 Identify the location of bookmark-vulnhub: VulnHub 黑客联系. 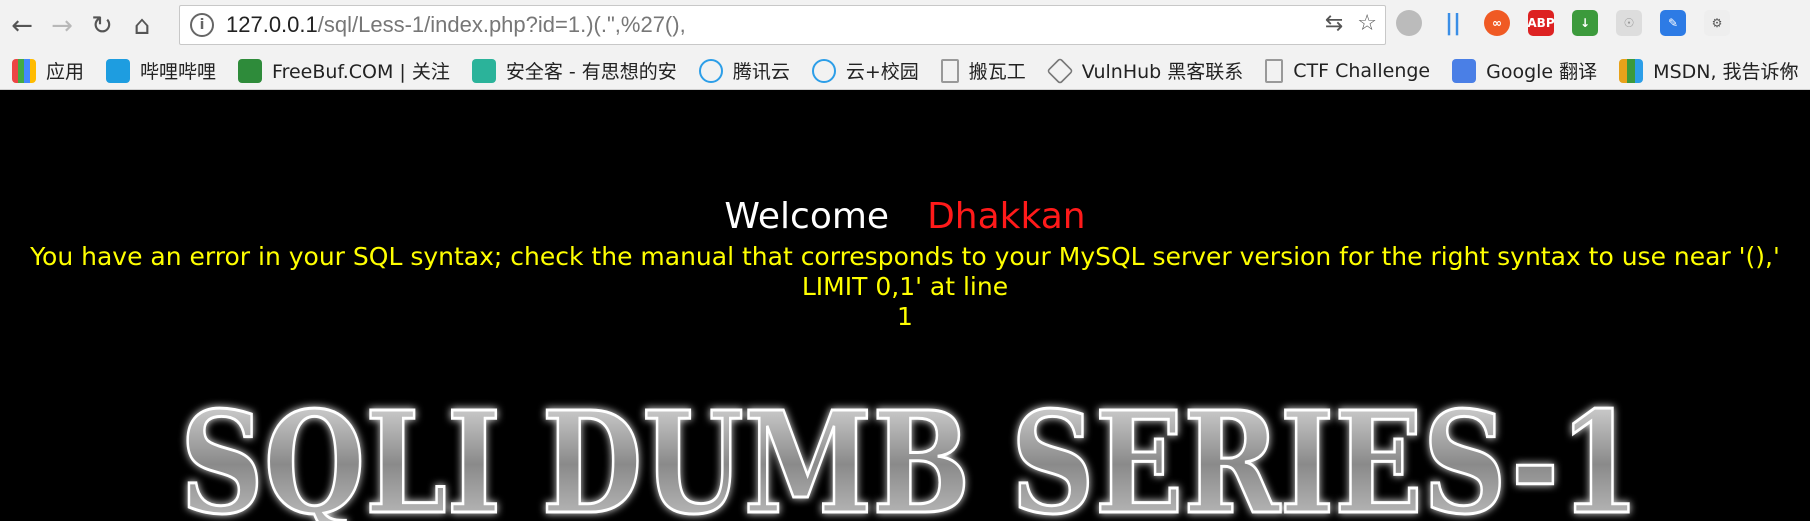
(1145, 70).